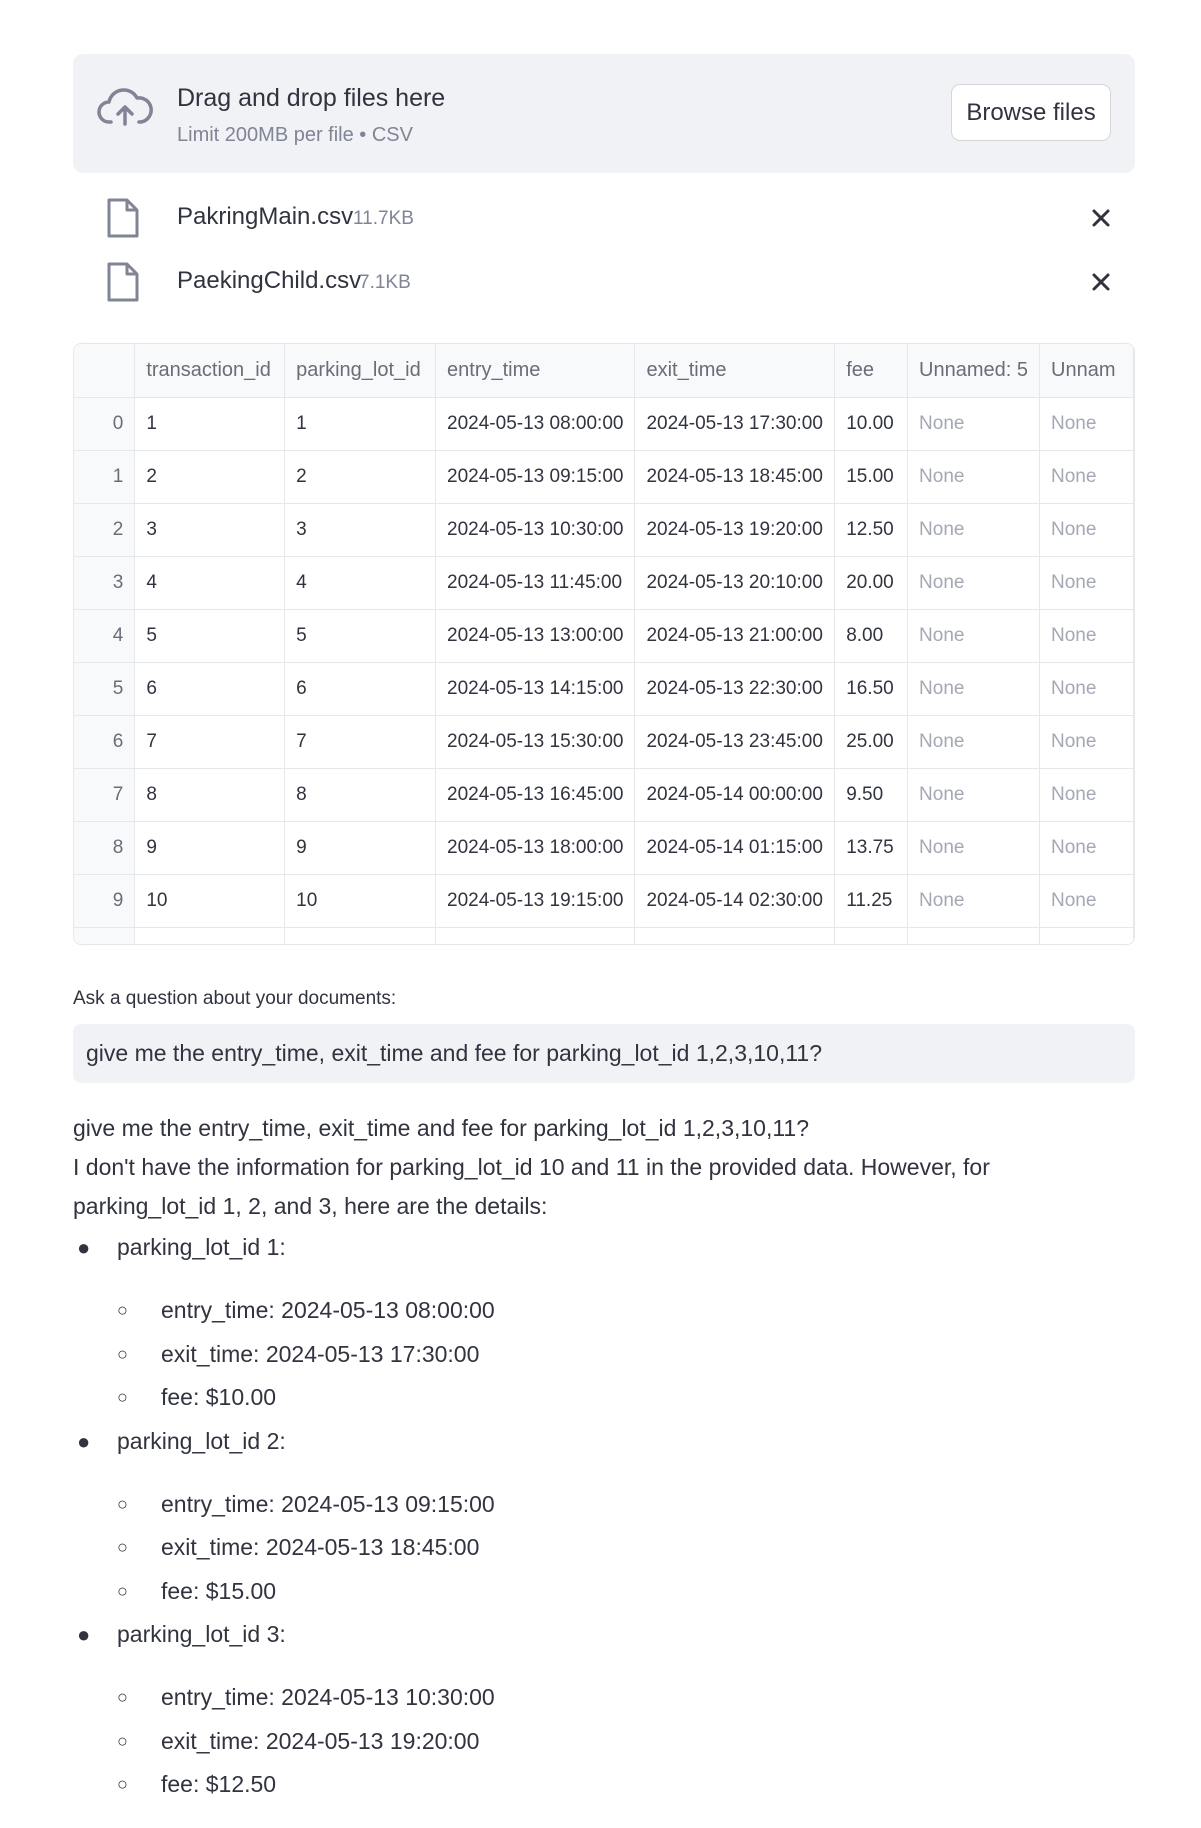 This screenshot has width=1201, height=1828. I want to click on table-cell: 2024-05-13 18:45:00, so click(735, 477).